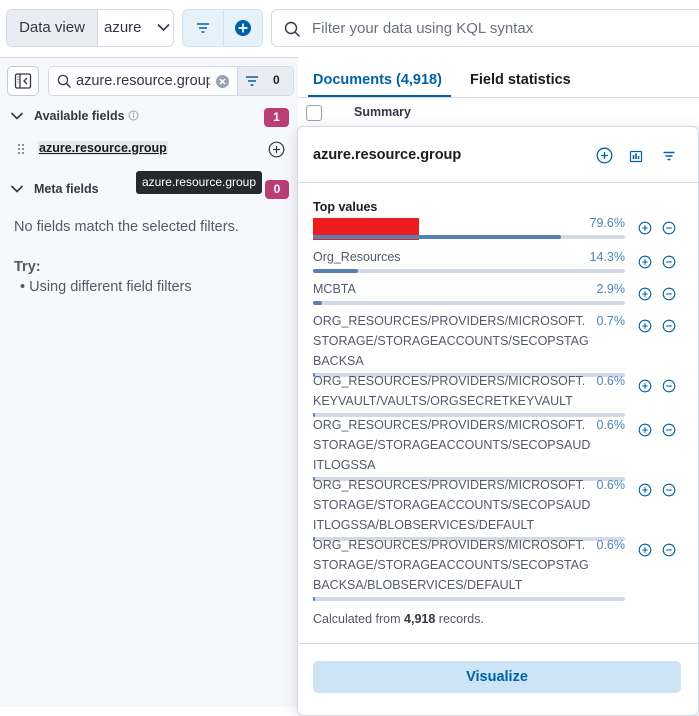 The height and width of the screenshot is (716, 699). I want to click on filter-count: 0, so click(276, 80).